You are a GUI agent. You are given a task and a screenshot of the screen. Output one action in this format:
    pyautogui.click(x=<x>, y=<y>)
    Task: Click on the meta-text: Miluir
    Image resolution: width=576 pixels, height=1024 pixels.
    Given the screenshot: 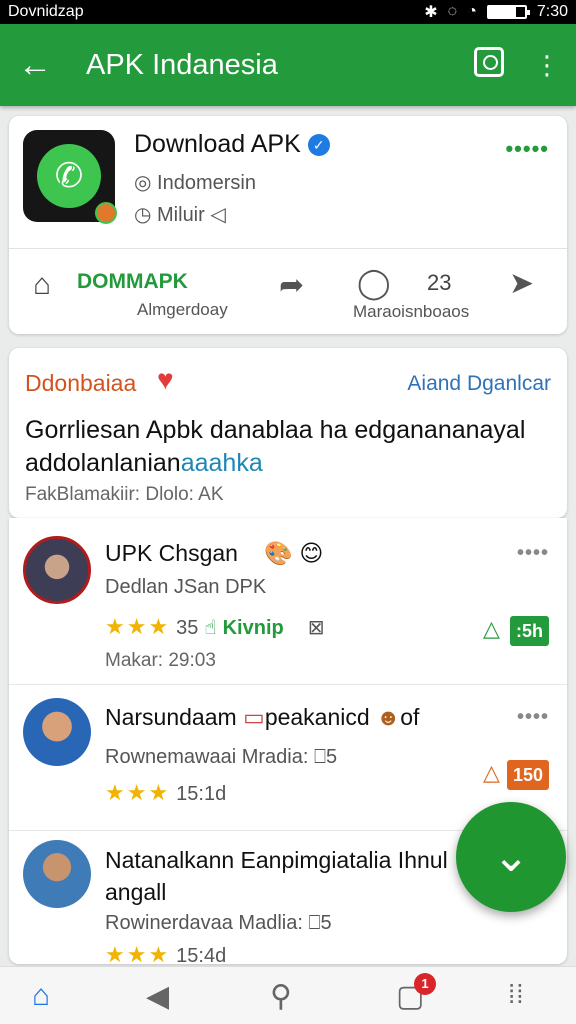 What is the action you would take?
    pyautogui.click(x=181, y=215)
    